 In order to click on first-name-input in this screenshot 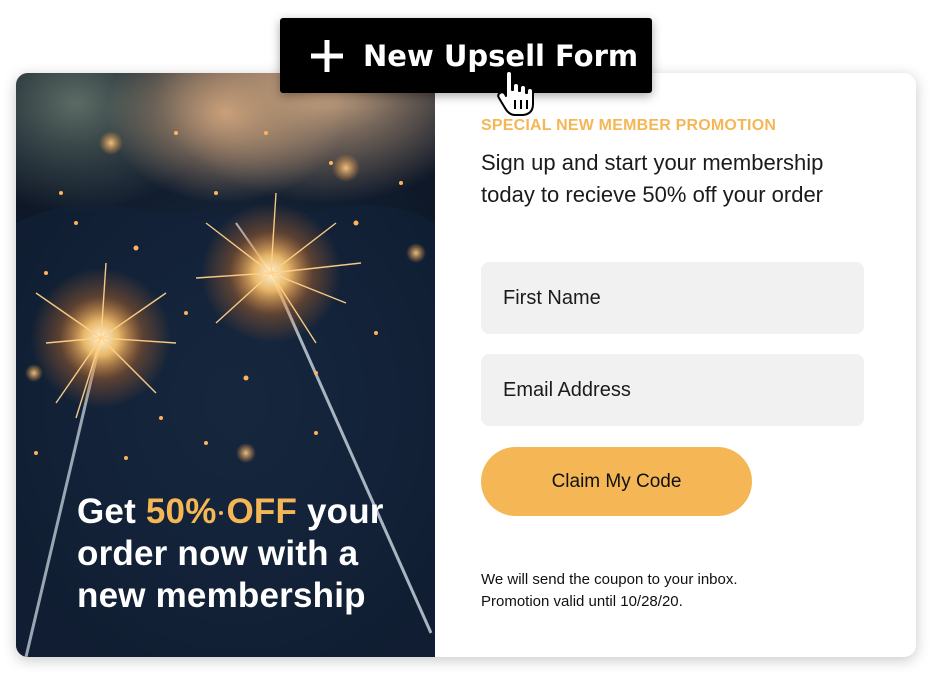, I will do `click(672, 298)`.